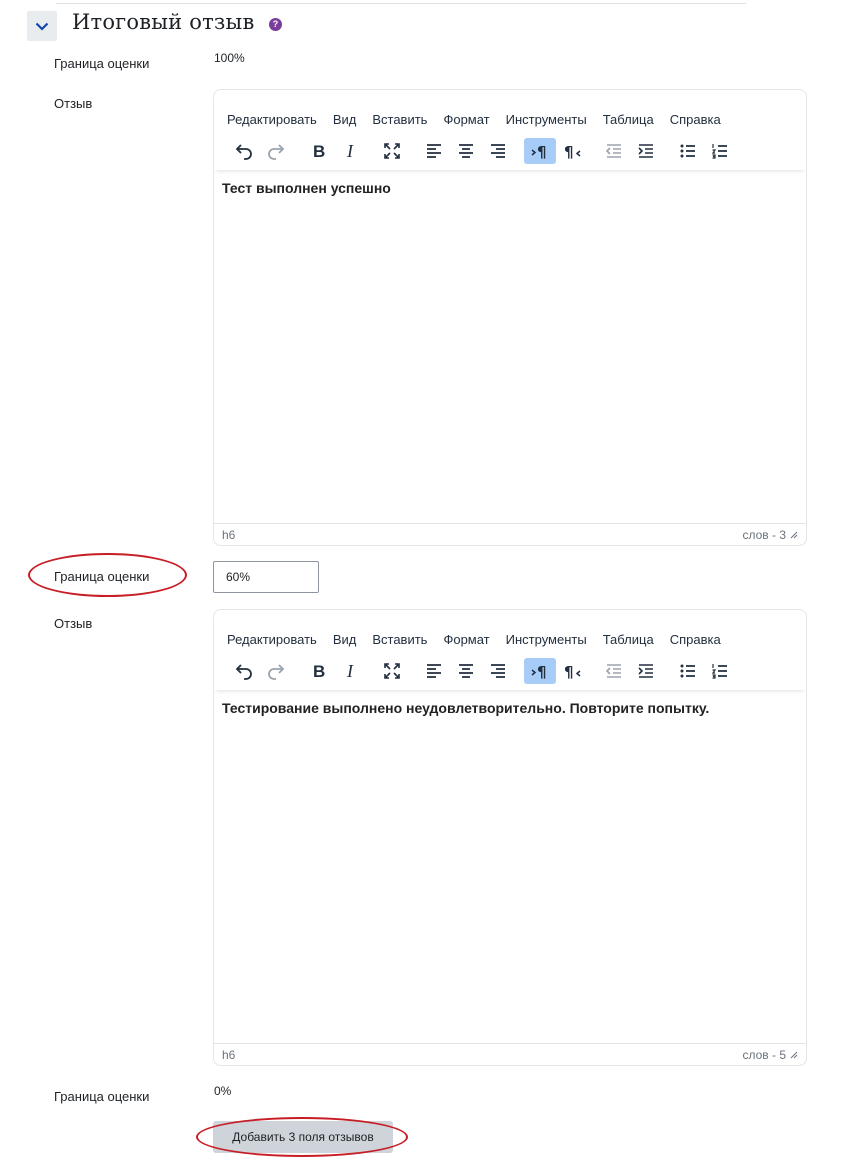  I want to click on feedback-label-2: Отзыв, so click(73, 623).